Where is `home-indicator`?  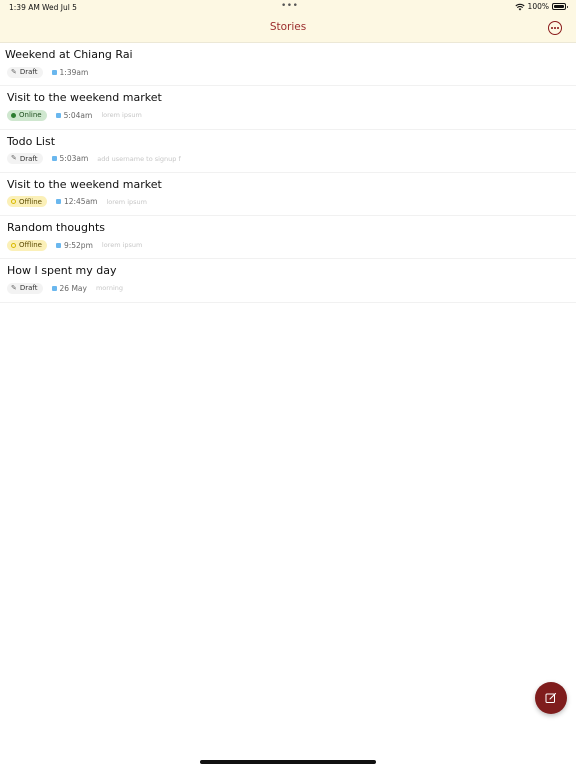 home-indicator is located at coordinates (288, 762).